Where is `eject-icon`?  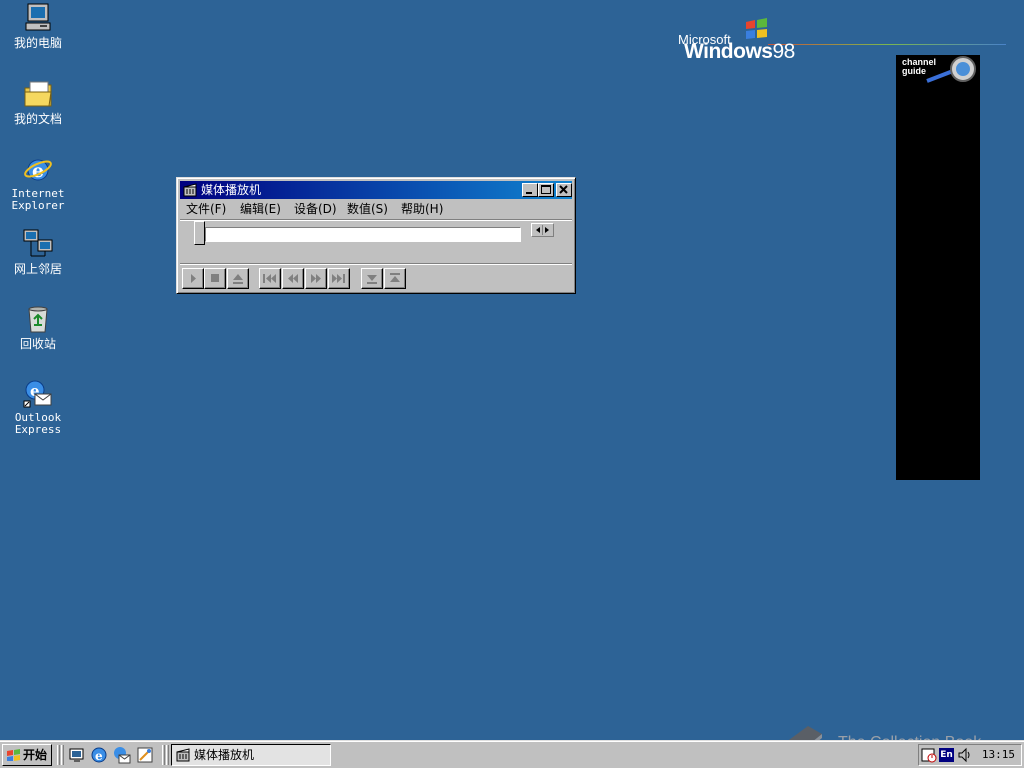
eject-icon is located at coordinates (238, 279).